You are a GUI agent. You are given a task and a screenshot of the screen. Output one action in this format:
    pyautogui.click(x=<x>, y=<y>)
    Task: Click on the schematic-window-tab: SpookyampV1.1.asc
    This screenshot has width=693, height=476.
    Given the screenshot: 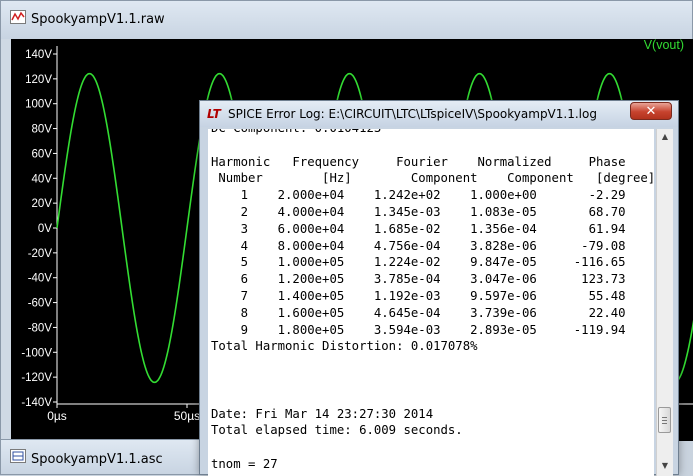 What is the action you would take?
    pyautogui.click(x=110, y=457)
    